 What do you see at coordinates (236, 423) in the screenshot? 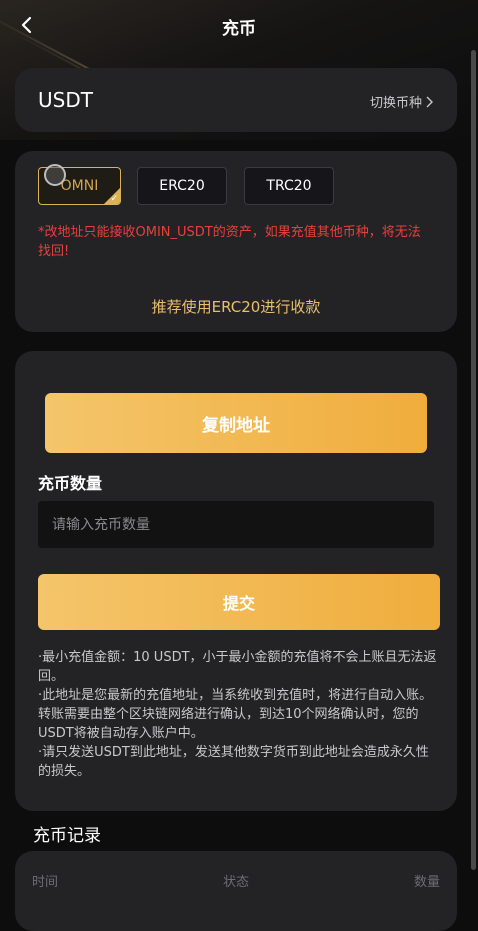
I see `copy-address-button: 复制地址` at bounding box center [236, 423].